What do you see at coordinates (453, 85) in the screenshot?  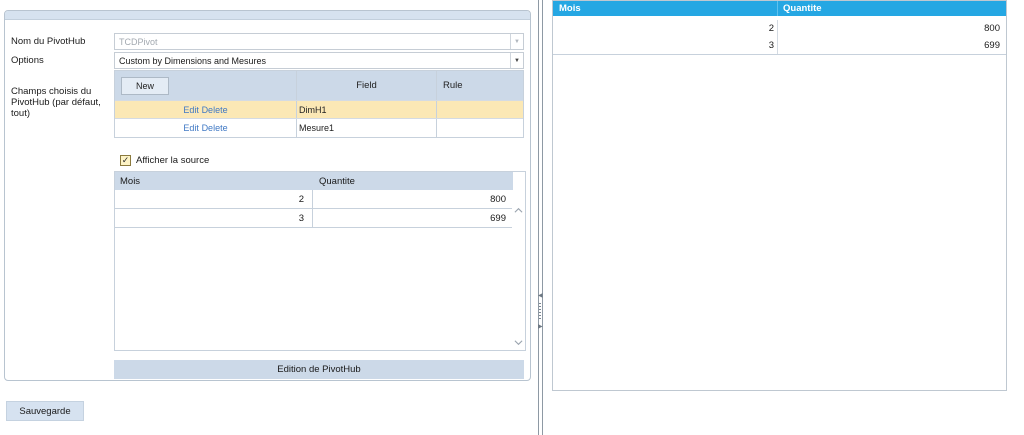 I see `rule-column-label: Rule` at bounding box center [453, 85].